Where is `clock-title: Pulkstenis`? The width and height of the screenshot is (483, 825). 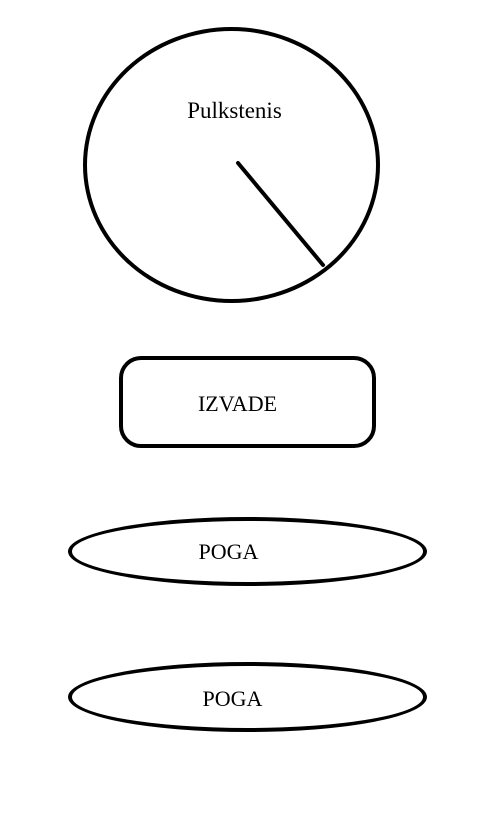 clock-title: Pulkstenis is located at coordinates (234, 110).